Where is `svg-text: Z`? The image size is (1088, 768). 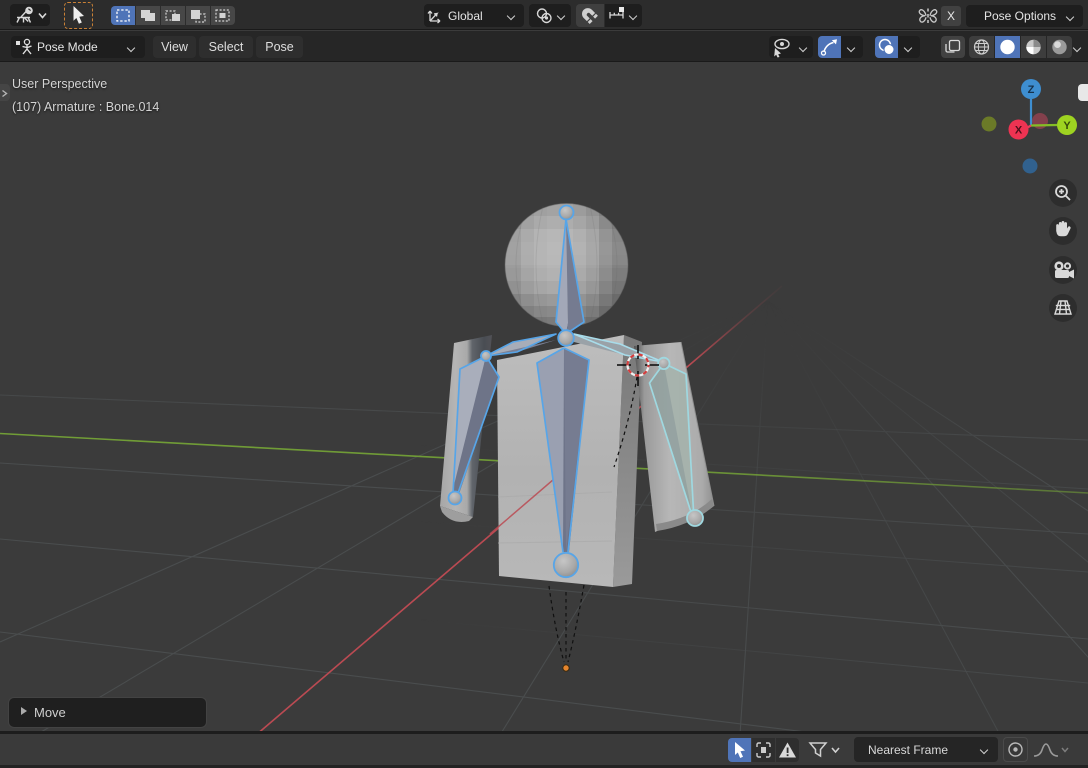
svg-text: Z is located at coordinates (1031, 90).